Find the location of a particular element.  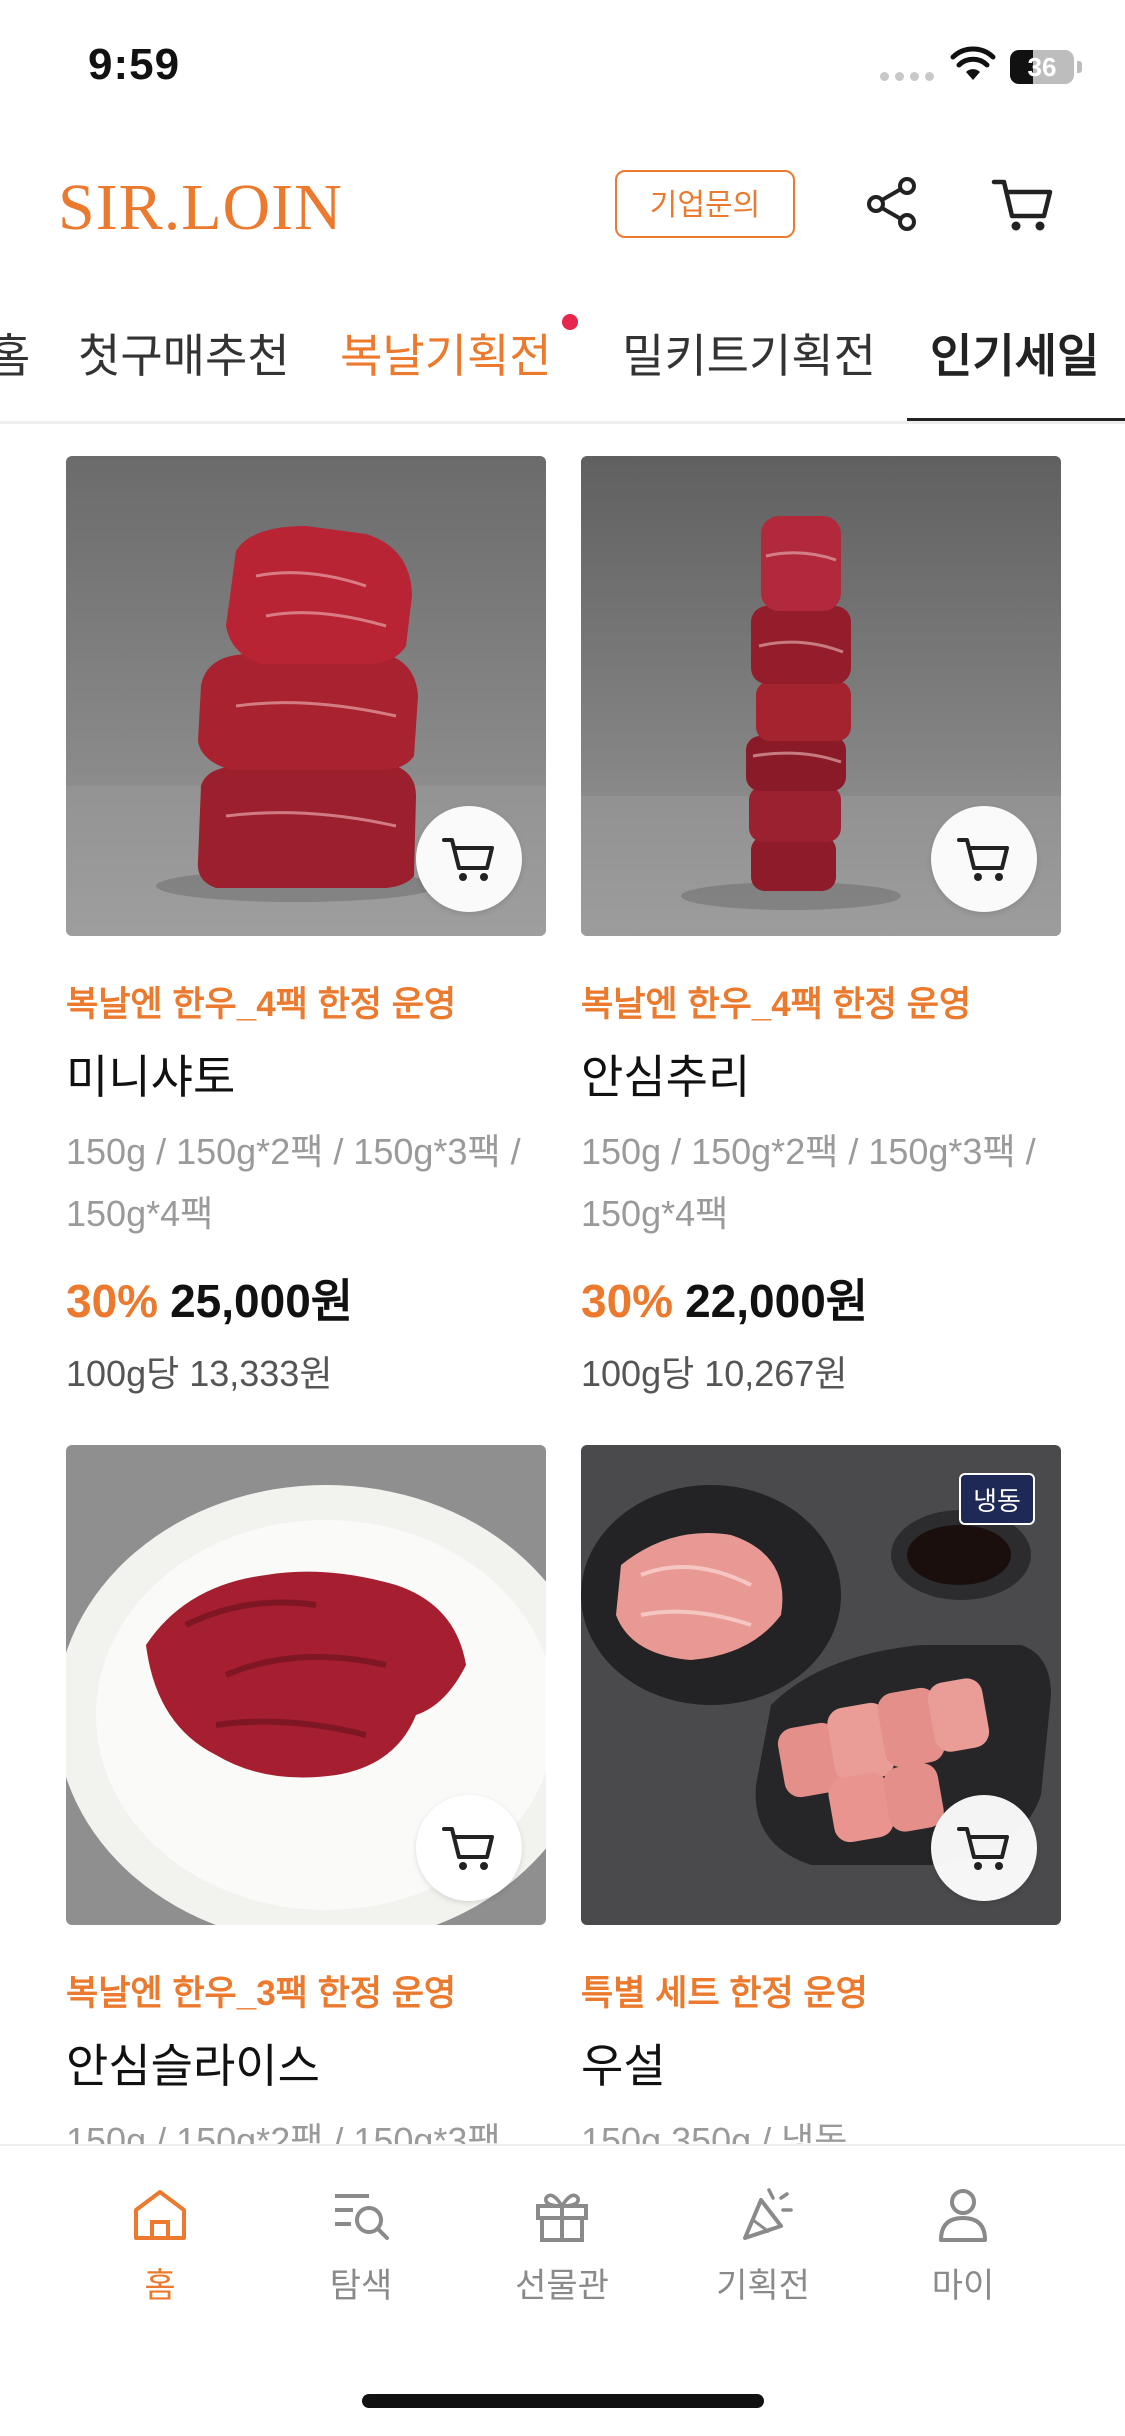

nav-label: 선물관 is located at coordinates (562, 2286).